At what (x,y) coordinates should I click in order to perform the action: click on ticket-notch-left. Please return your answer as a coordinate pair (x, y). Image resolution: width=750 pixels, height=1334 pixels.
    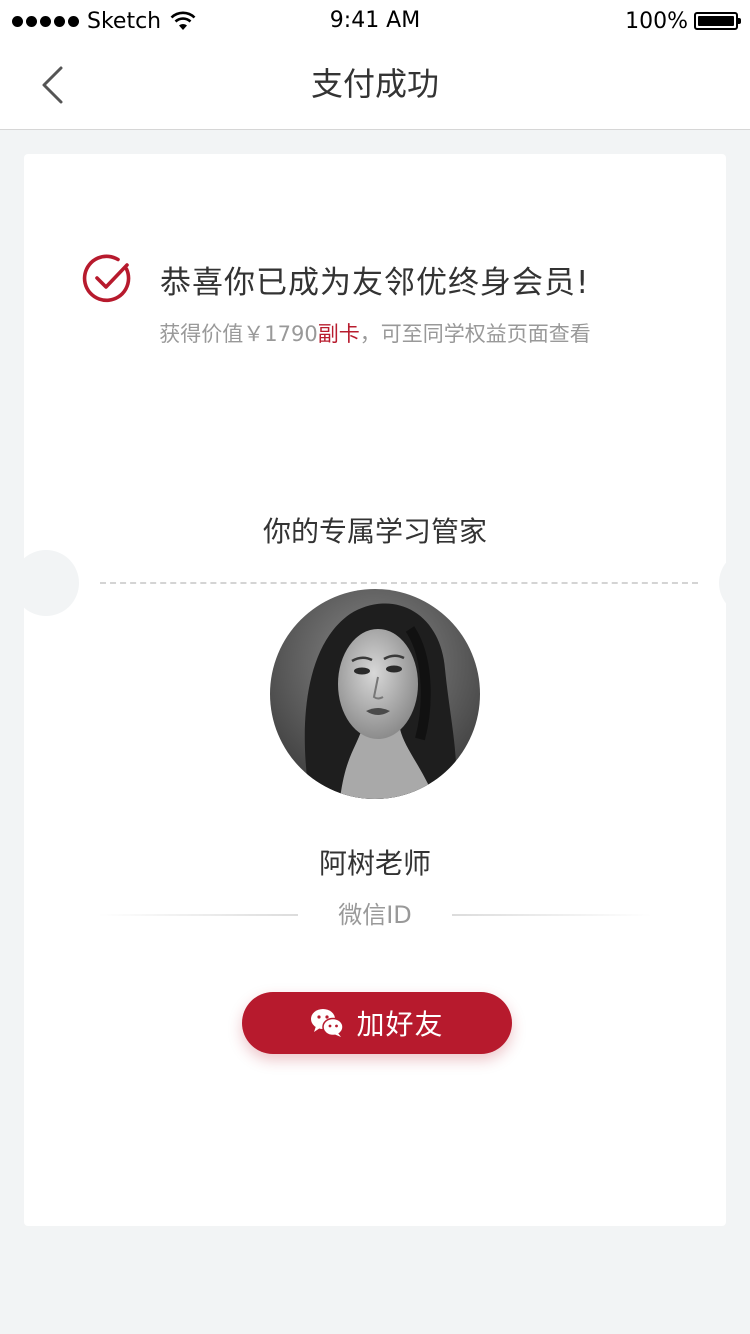
    Looking at the image, I should click on (46, 583).